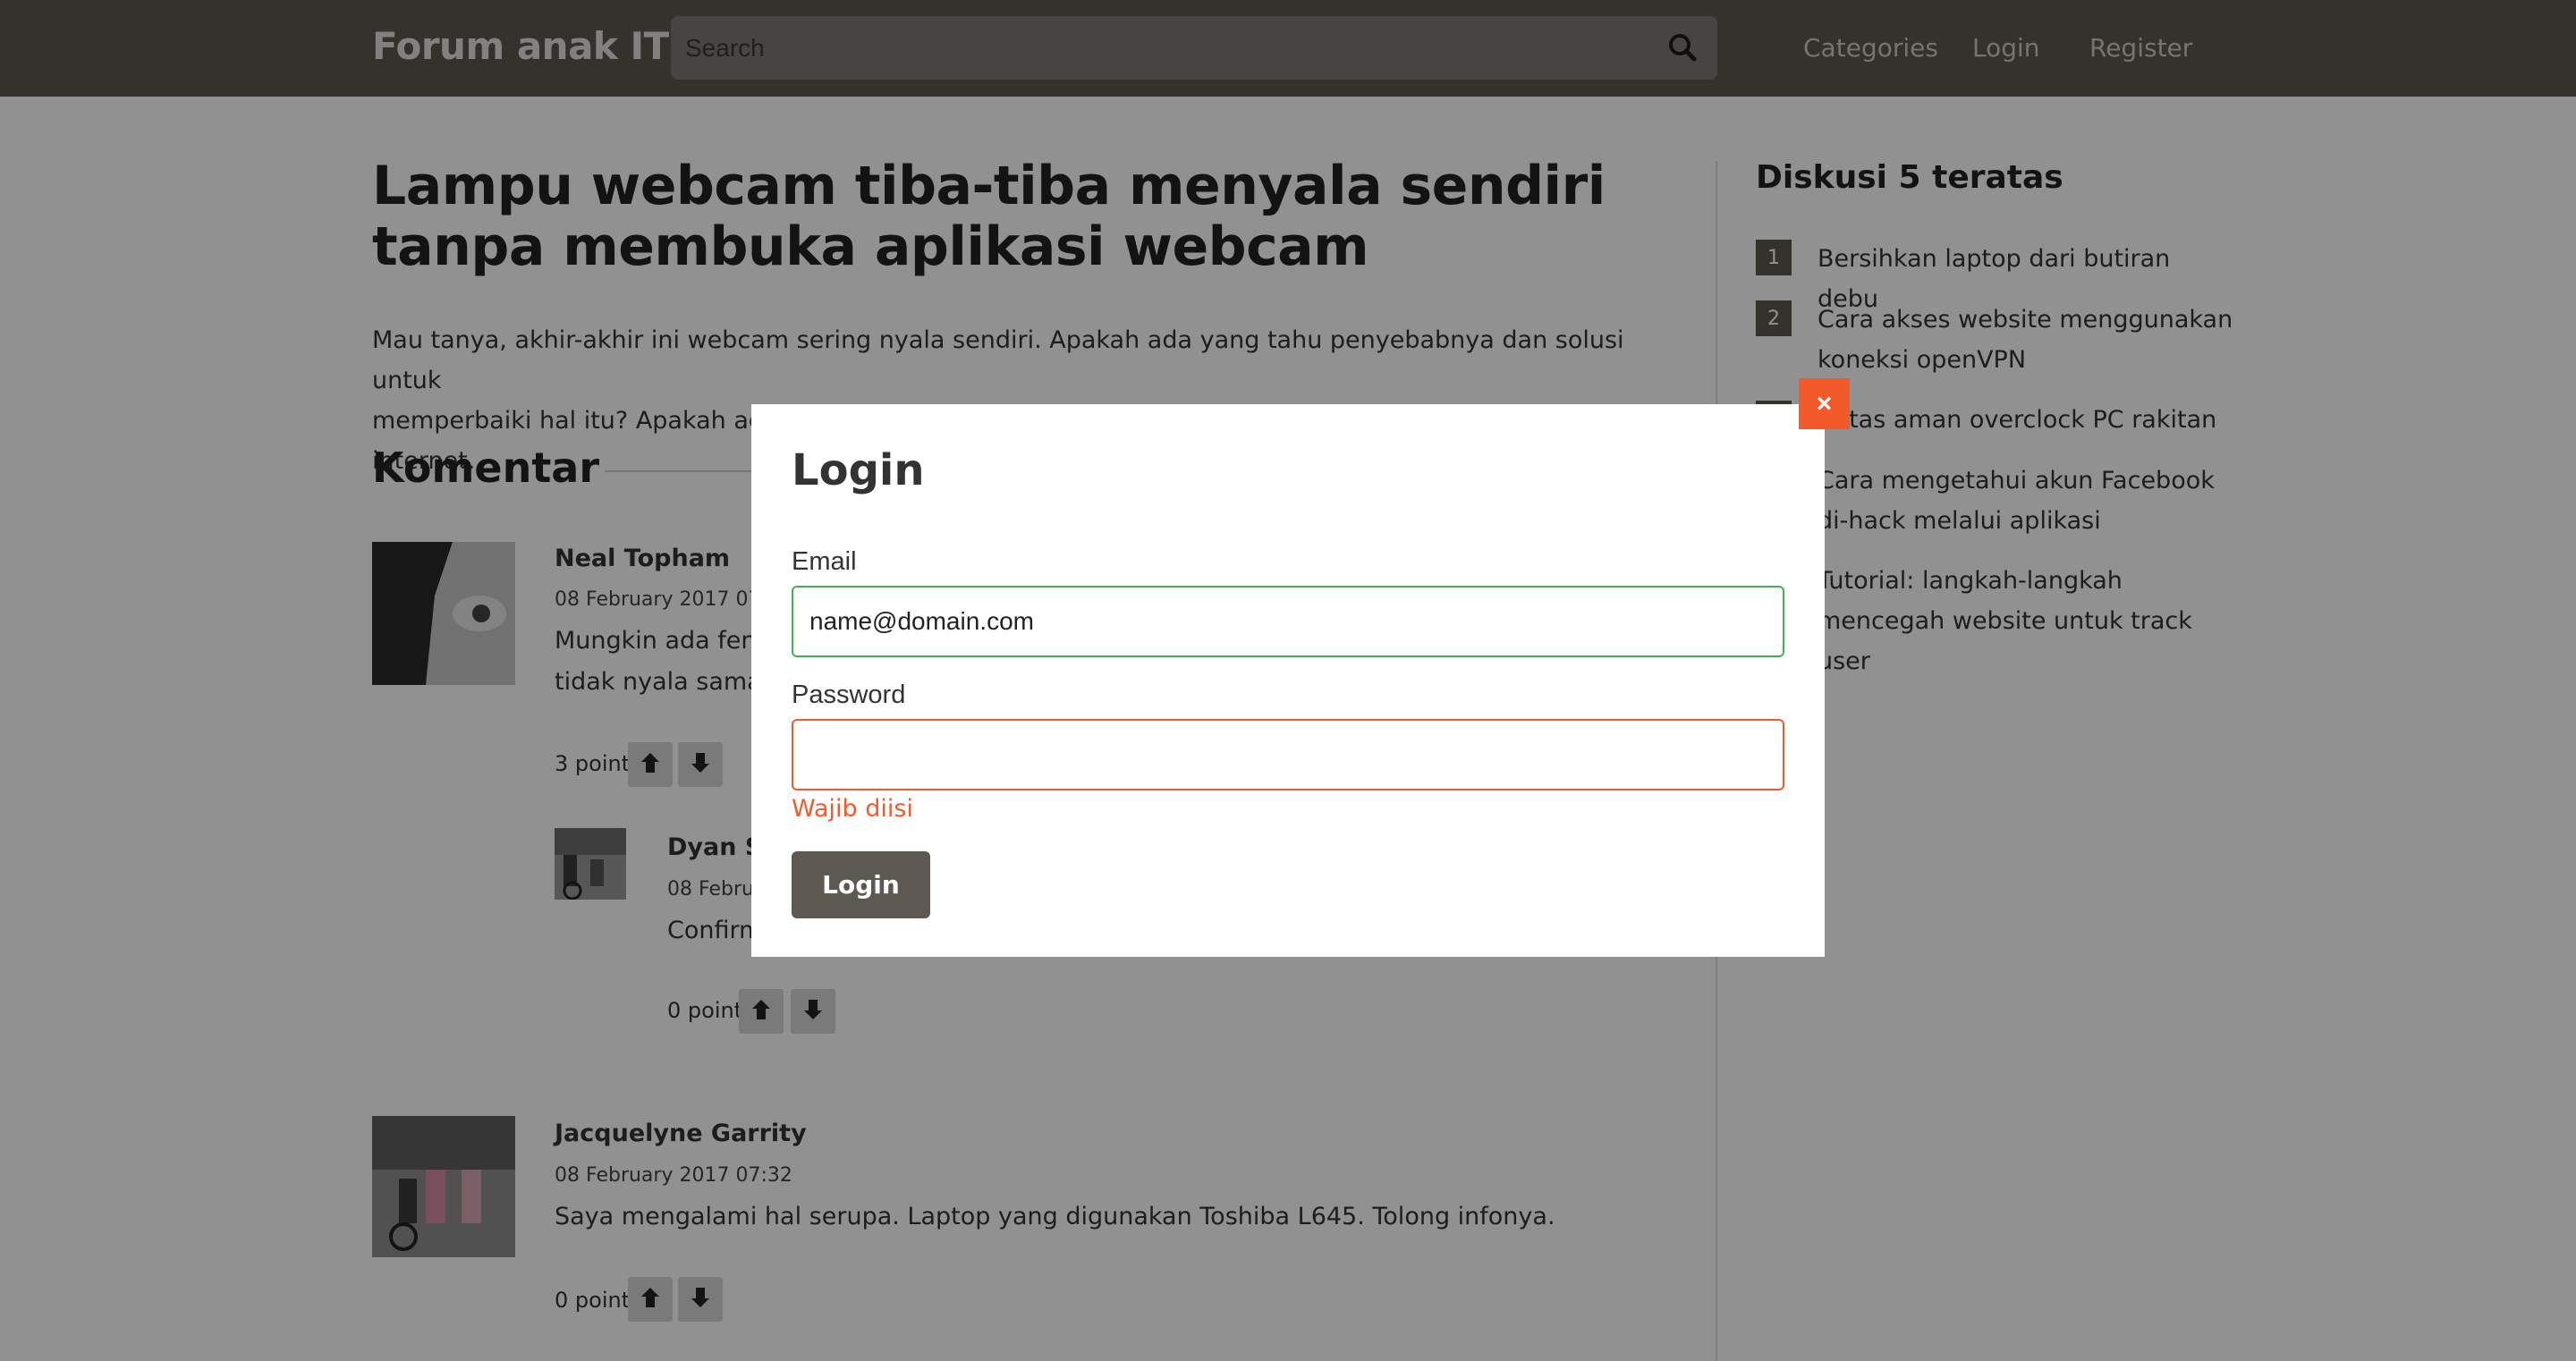  I want to click on login-submit-button: Login, so click(861, 884).